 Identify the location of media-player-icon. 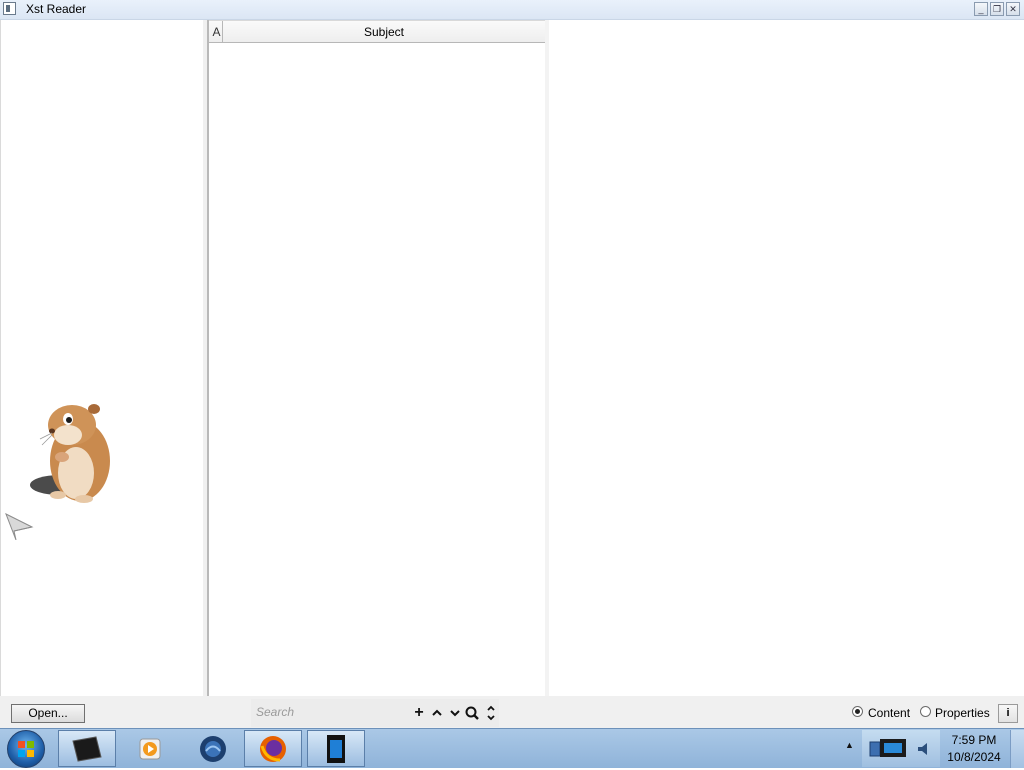
(150, 748).